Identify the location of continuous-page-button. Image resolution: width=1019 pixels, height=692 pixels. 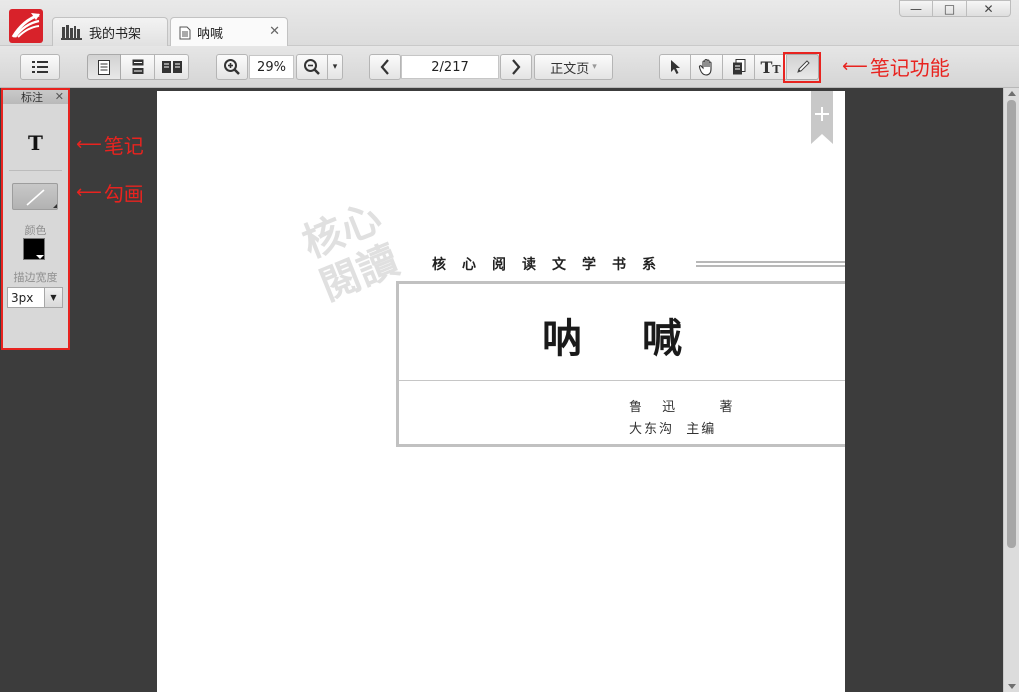
(138, 67).